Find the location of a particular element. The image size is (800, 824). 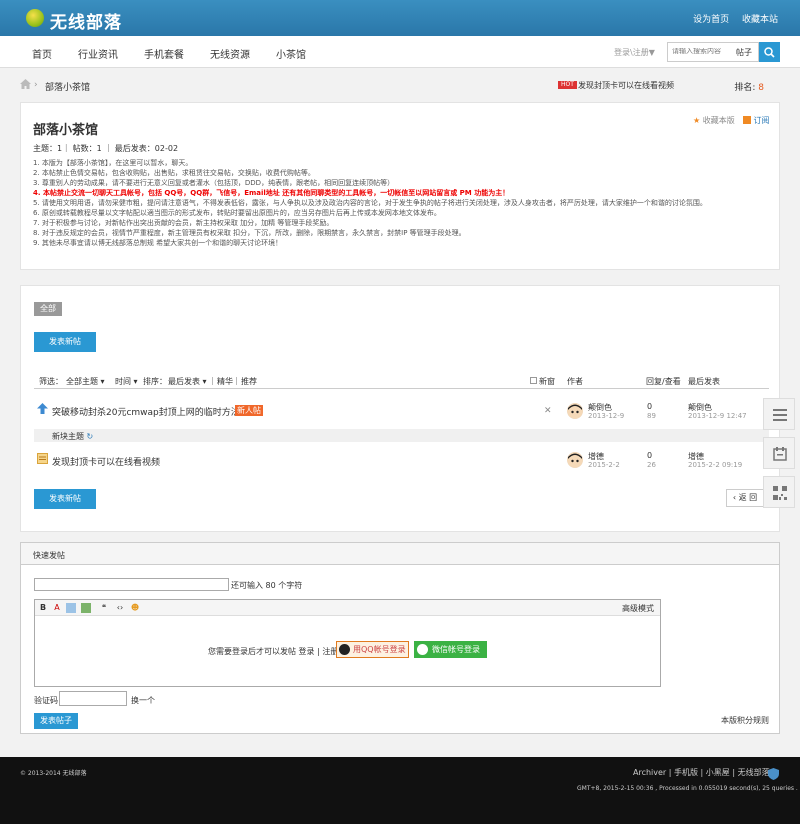

favorite-link: 收藏本站 is located at coordinates (760, 20).